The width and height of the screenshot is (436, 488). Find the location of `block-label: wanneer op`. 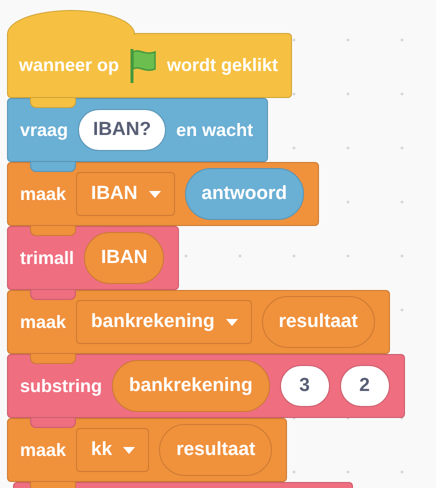

block-label: wanneer op is located at coordinates (69, 65).